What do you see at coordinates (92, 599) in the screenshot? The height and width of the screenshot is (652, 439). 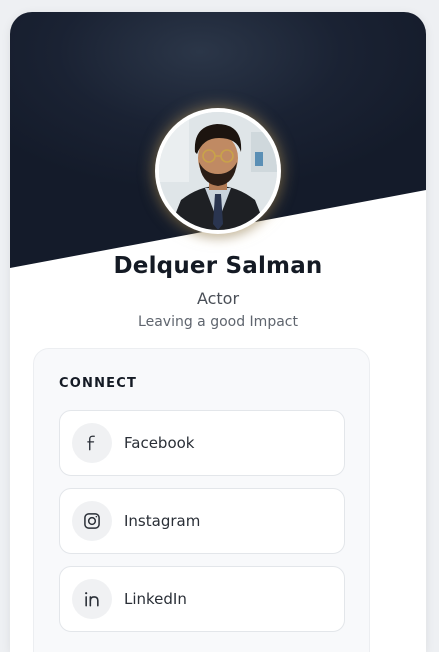 I see `linkedin-icon` at bounding box center [92, 599].